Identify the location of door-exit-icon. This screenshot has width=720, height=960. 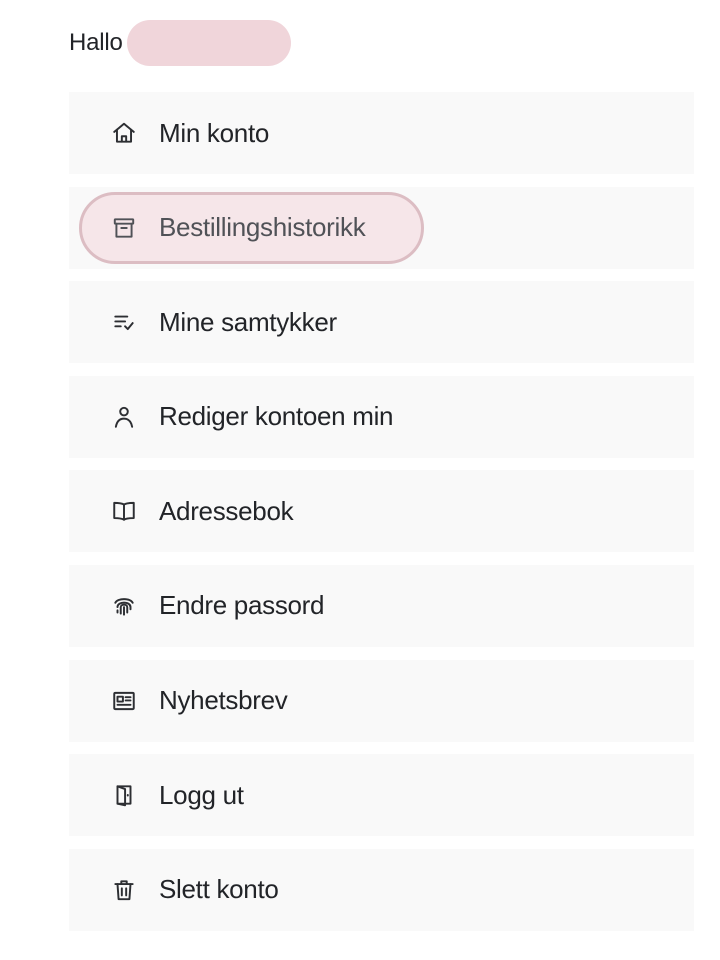
(124, 795).